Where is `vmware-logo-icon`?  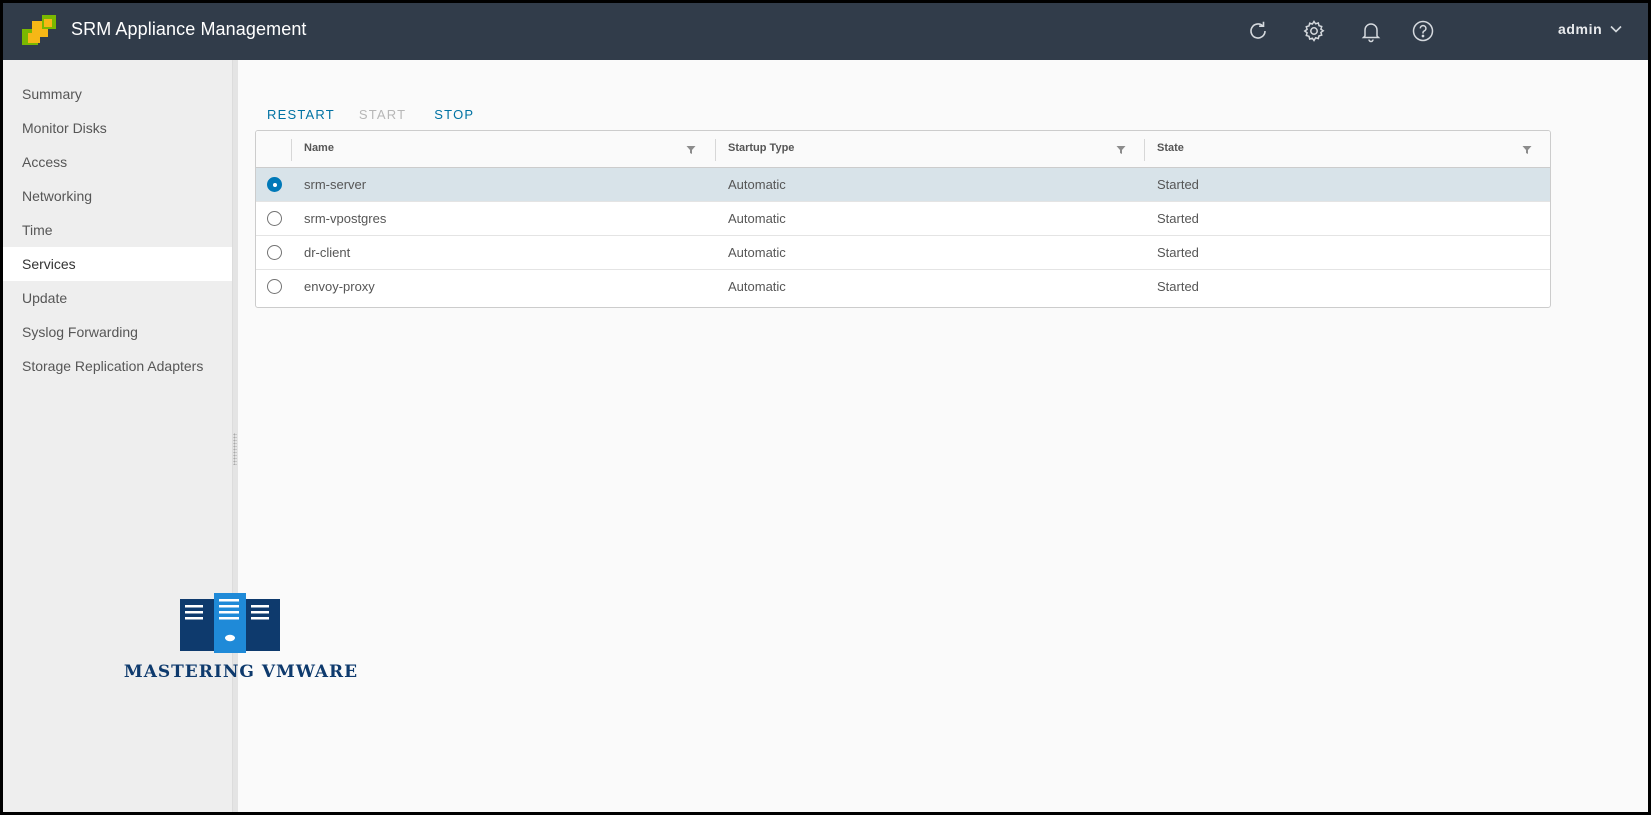
vmware-logo-icon is located at coordinates (39, 30).